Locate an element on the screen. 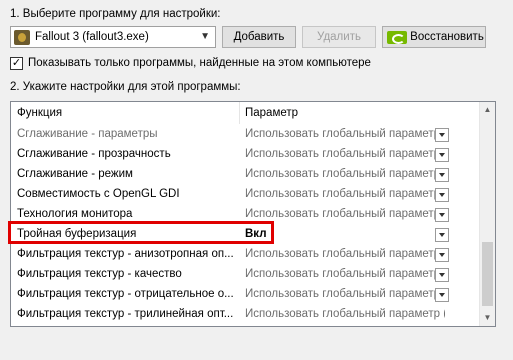 This screenshot has width=513, height=360. step2-label: 2. Укажите настройки для этой программы: is located at coordinates (125, 87).